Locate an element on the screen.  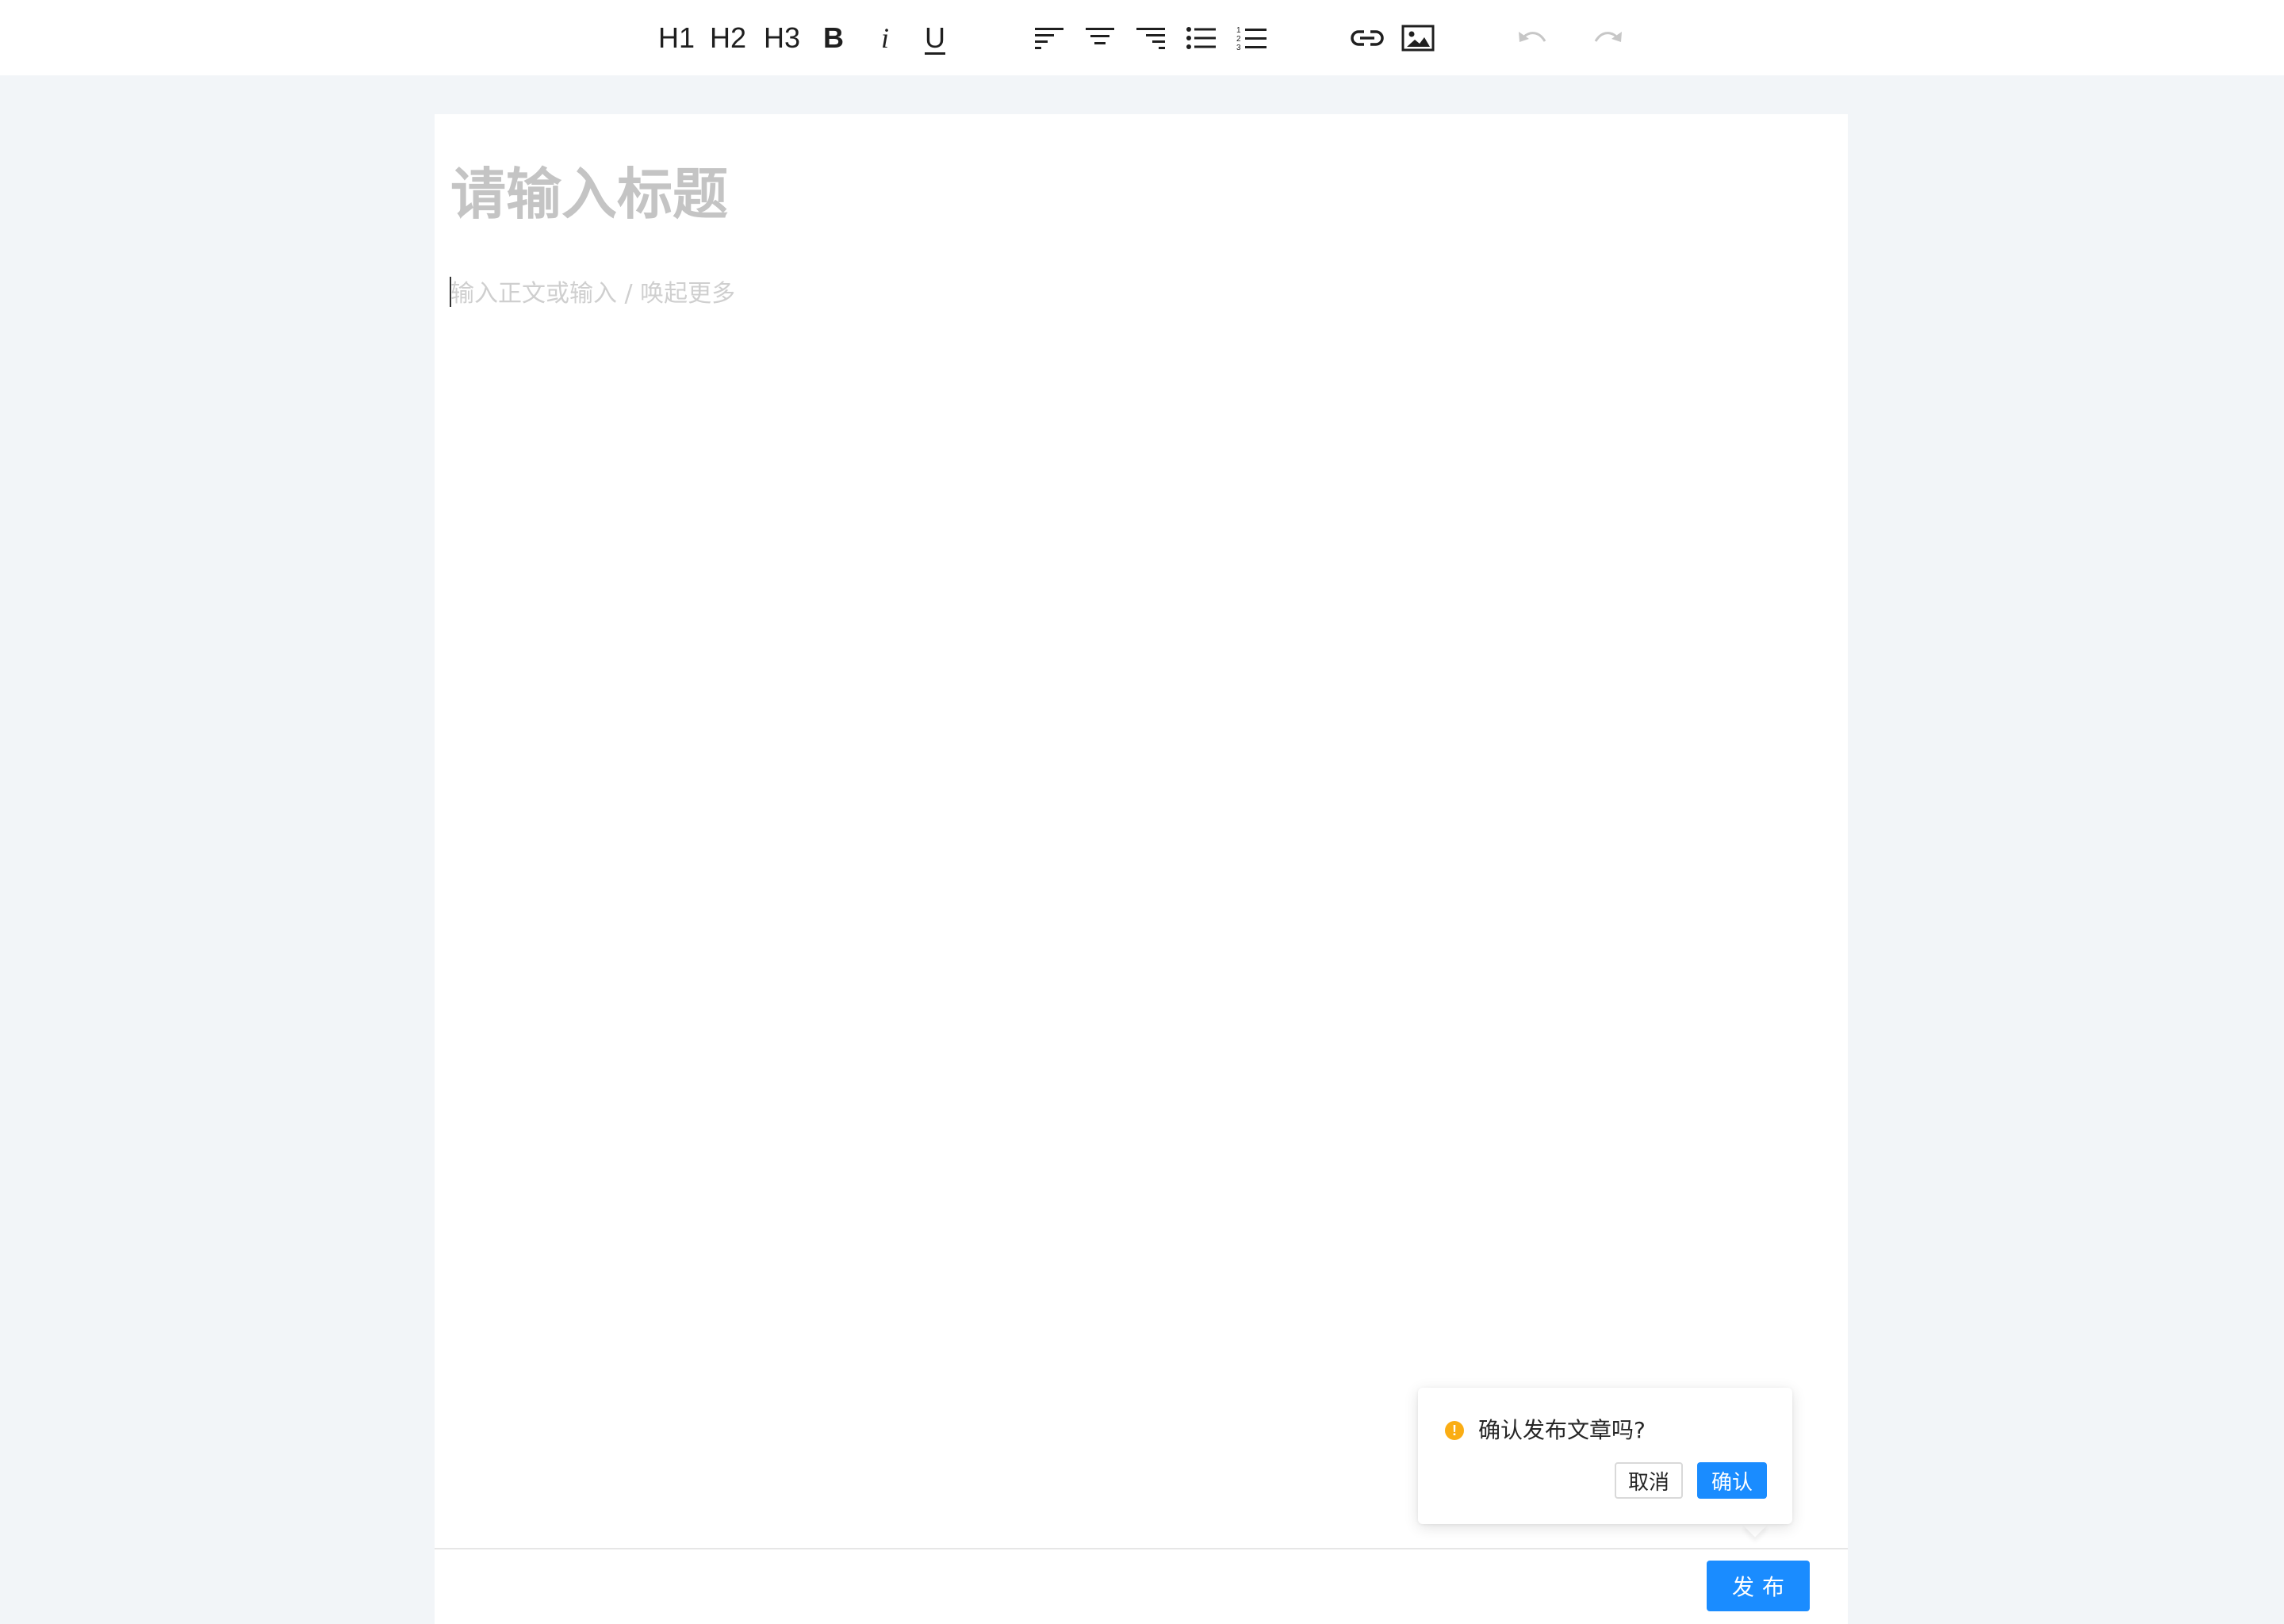
redo-icon is located at coordinates (1608, 37).